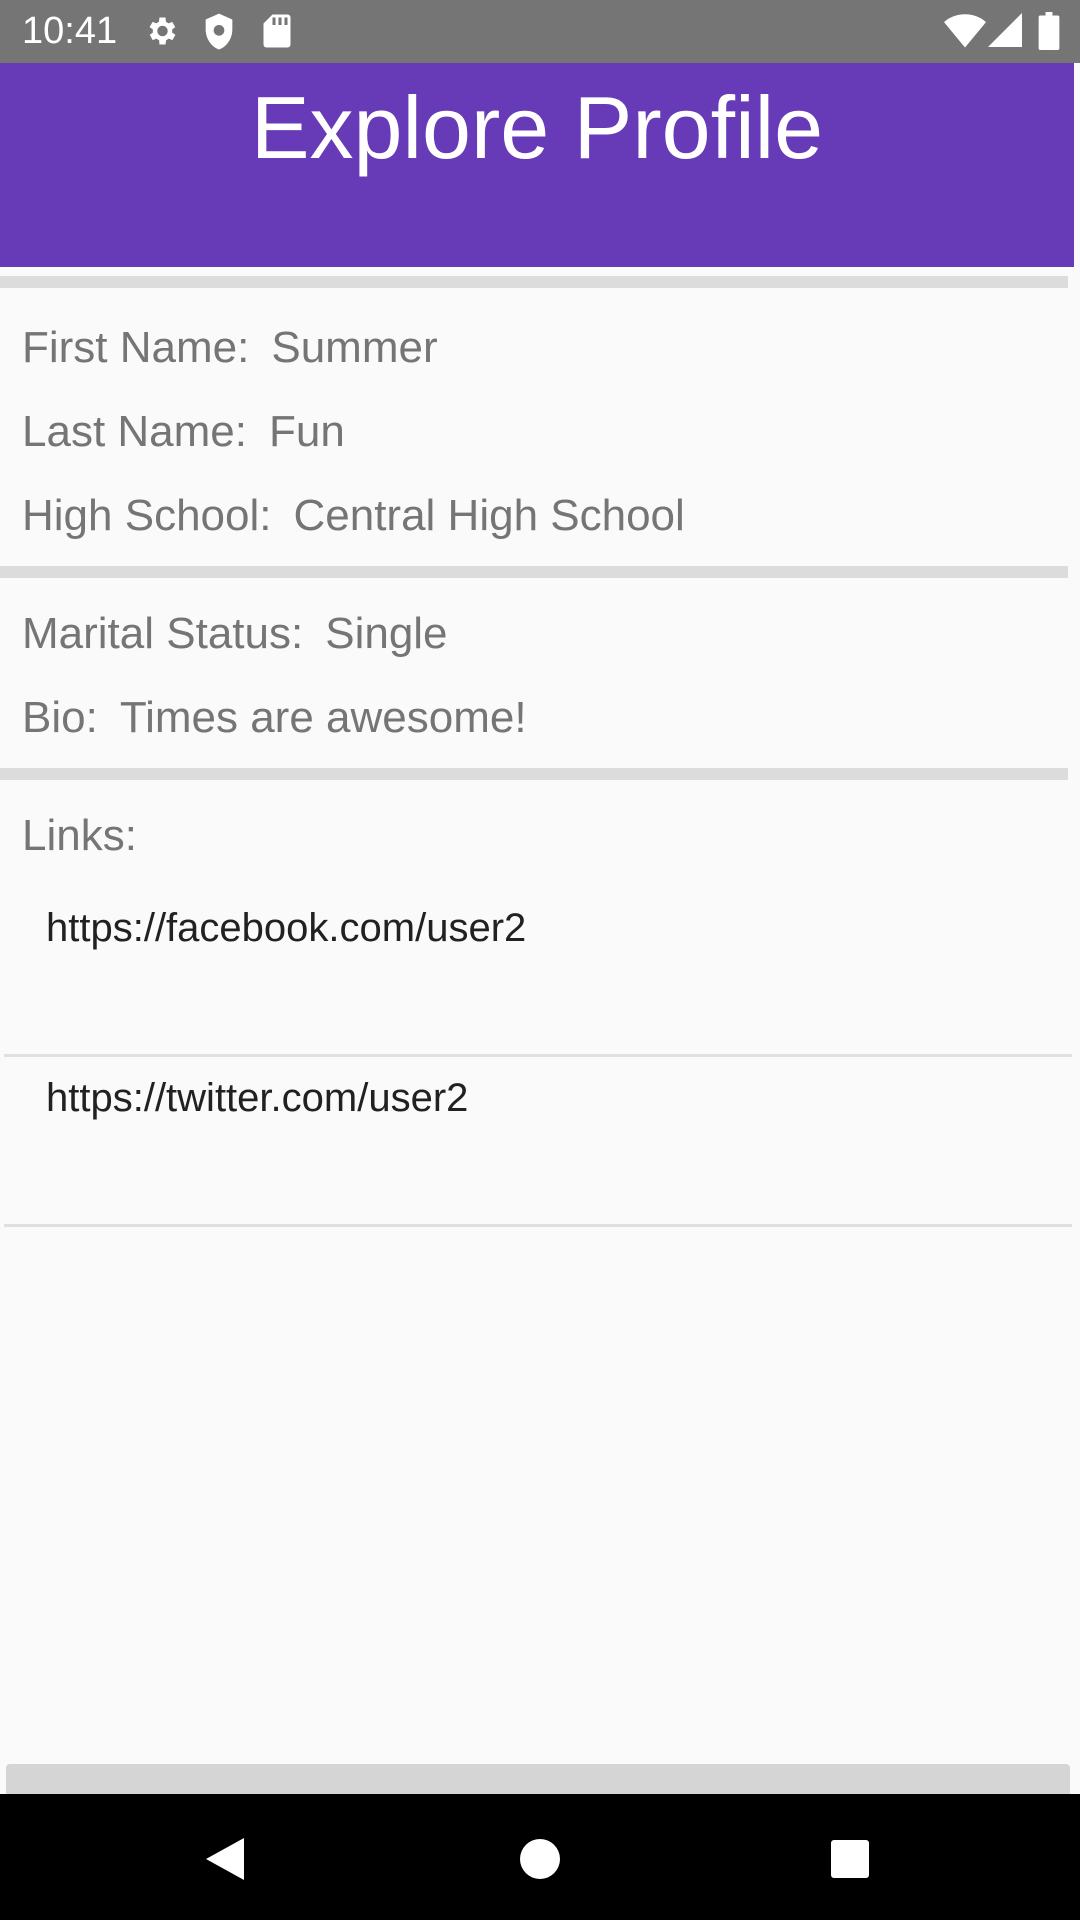  I want to click on bio-label: Bio:, so click(60, 717).